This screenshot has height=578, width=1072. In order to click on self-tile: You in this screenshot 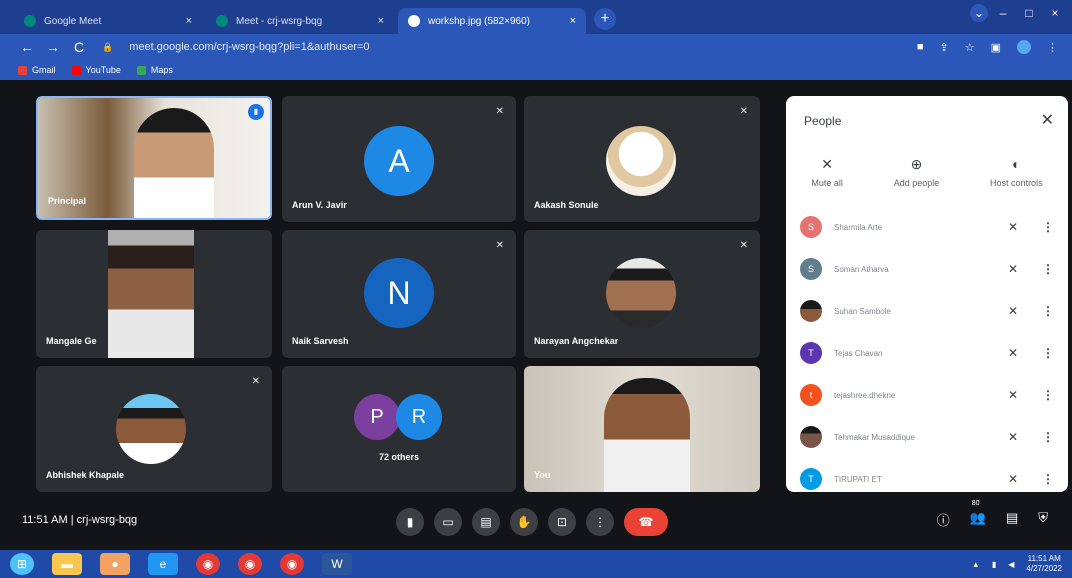, I will do `click(642, 429)`.